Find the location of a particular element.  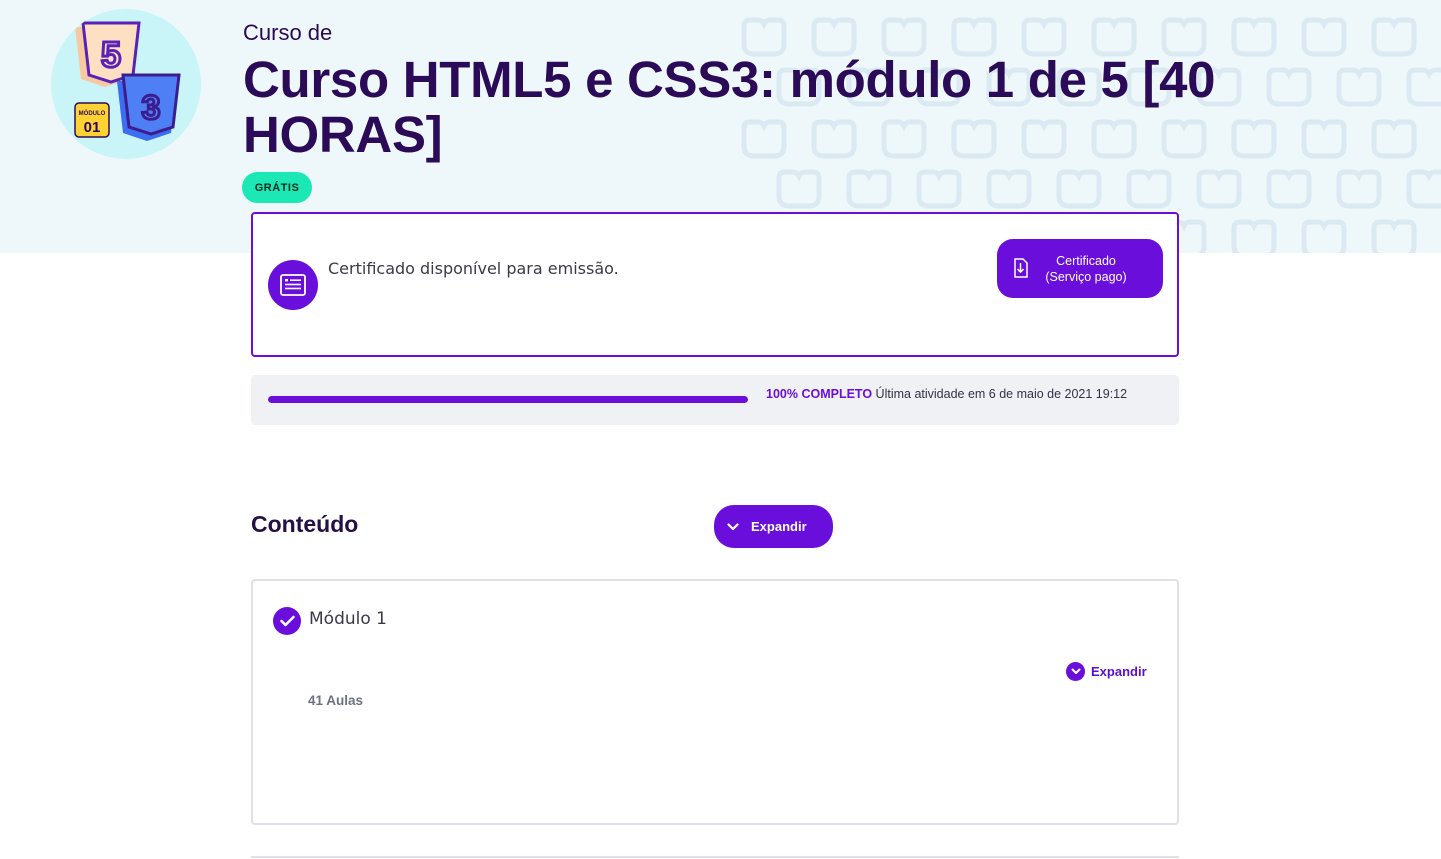

progress-bar is located at coordinates (508, 399).